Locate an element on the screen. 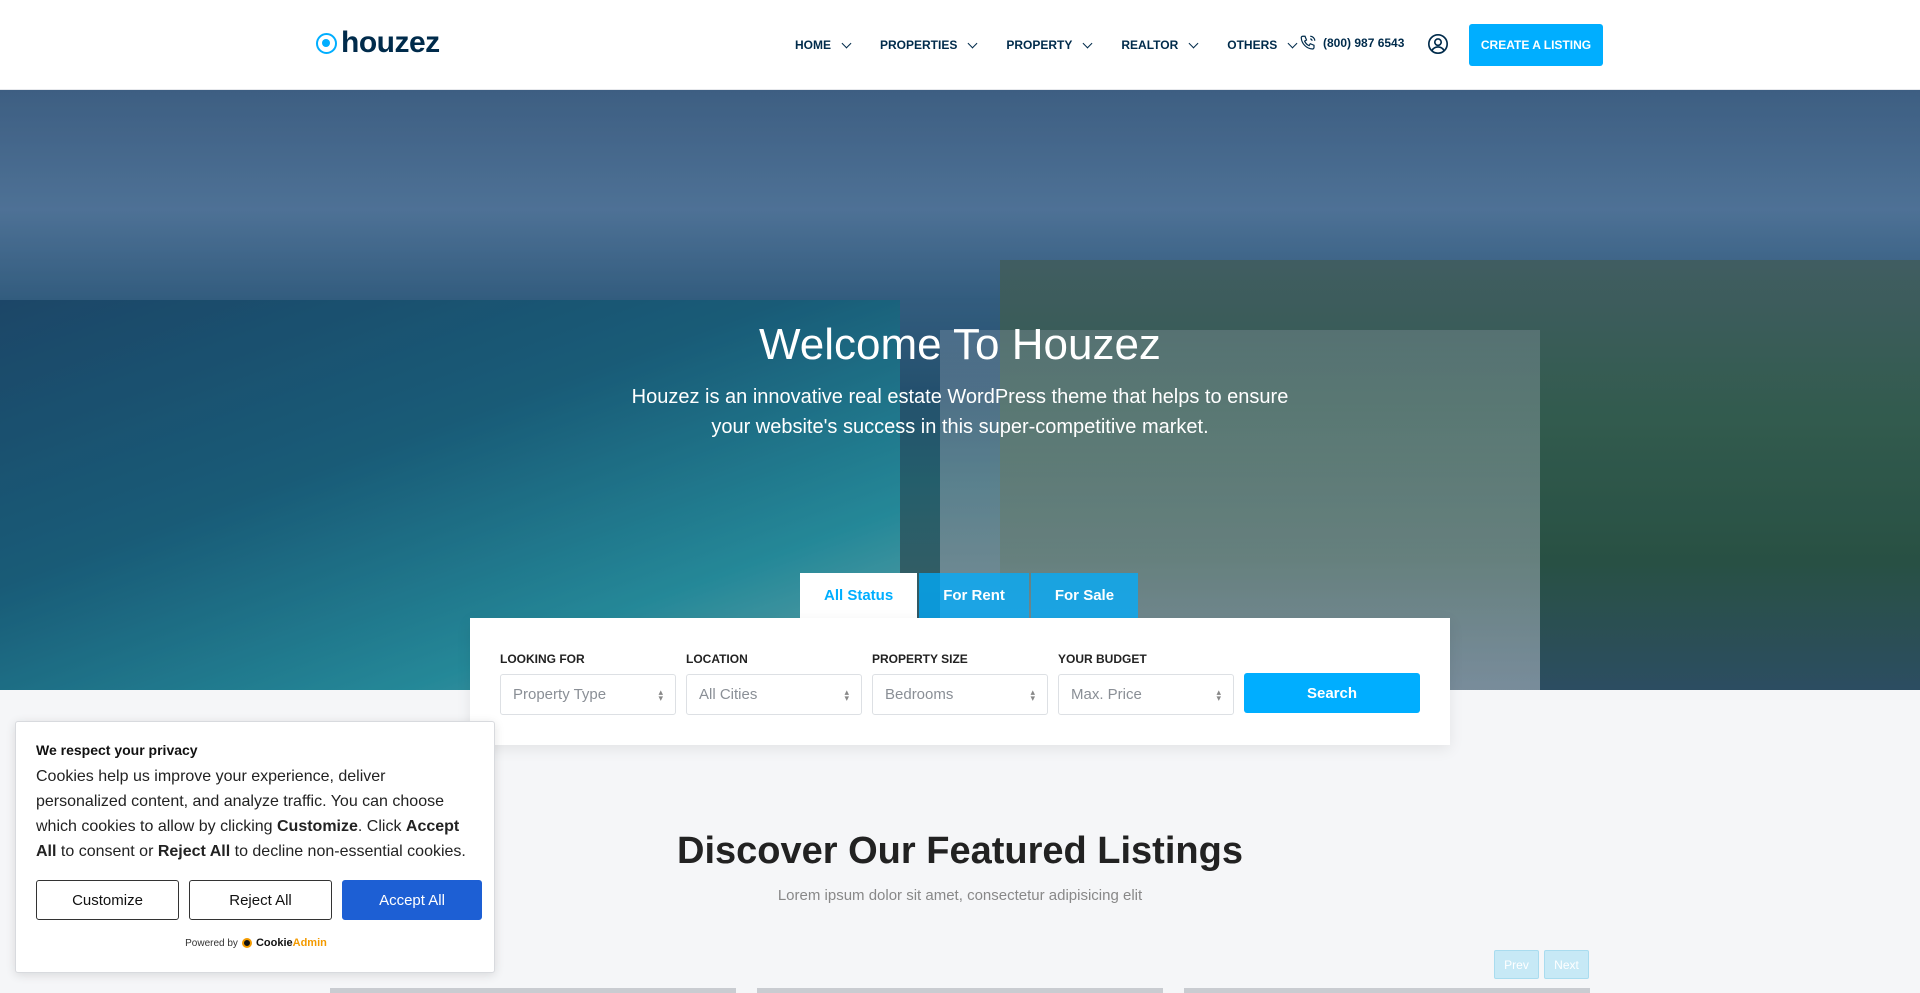 The image size is (1920, 993). brand-part: Admin is located at coordinates (309, 943).